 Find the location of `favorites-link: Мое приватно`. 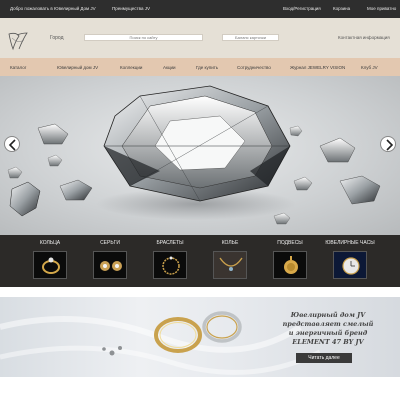

favorites-link: Мое приватно is located at coordinates (381, 8).